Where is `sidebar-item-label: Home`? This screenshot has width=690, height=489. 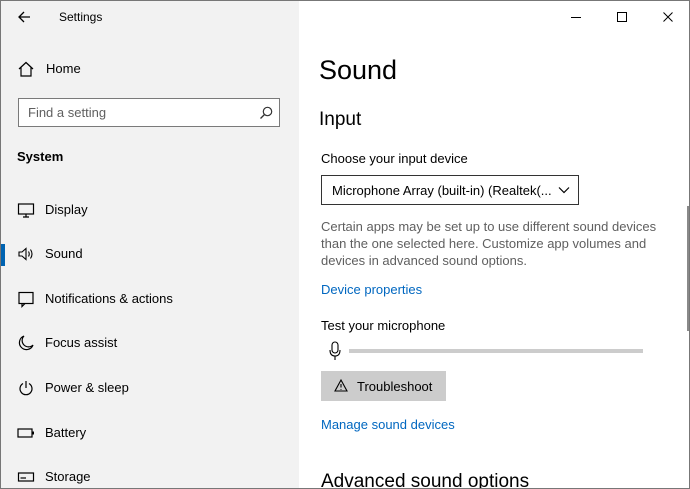 sidebar-item-label: Home is located at coordinates (63, 68).